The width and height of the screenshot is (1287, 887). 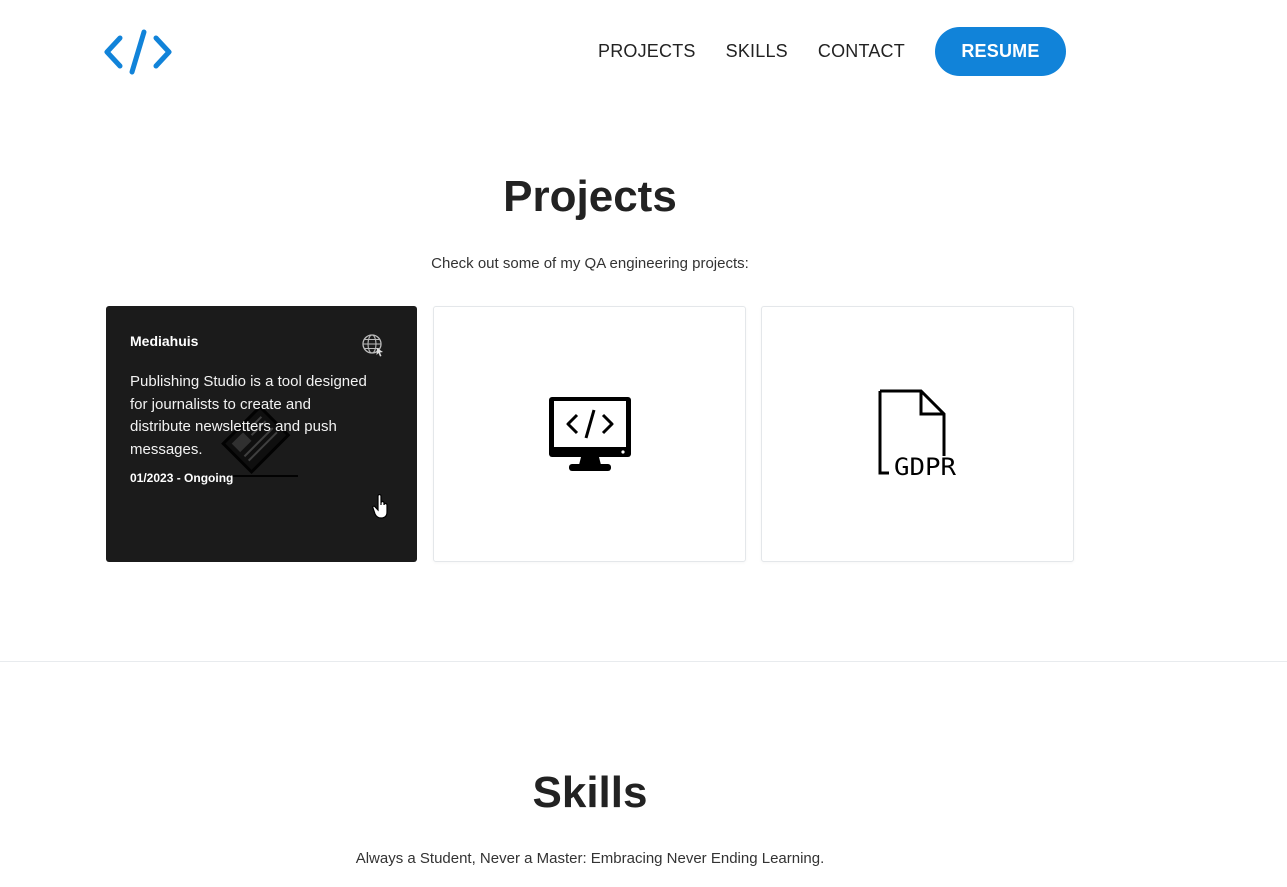 I want to click on project-card-gdpr: GDPR, so click(x=917, y=434).